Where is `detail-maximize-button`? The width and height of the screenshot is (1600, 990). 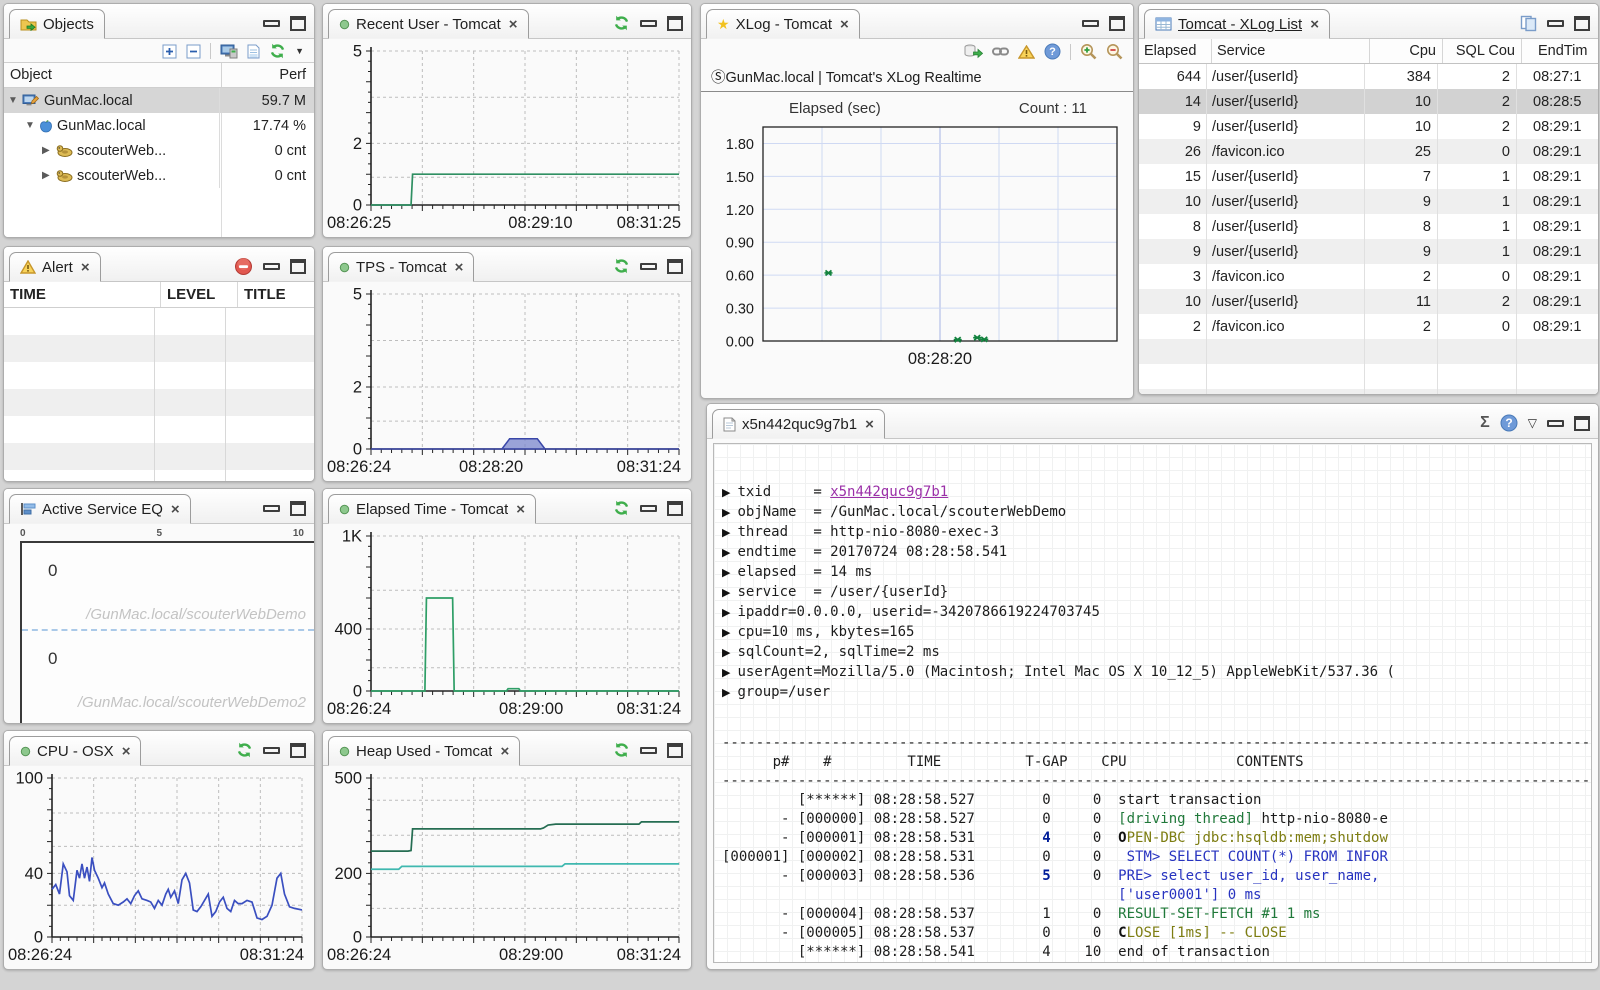 detail-maximize-button is located at coordinates (1582, 423).